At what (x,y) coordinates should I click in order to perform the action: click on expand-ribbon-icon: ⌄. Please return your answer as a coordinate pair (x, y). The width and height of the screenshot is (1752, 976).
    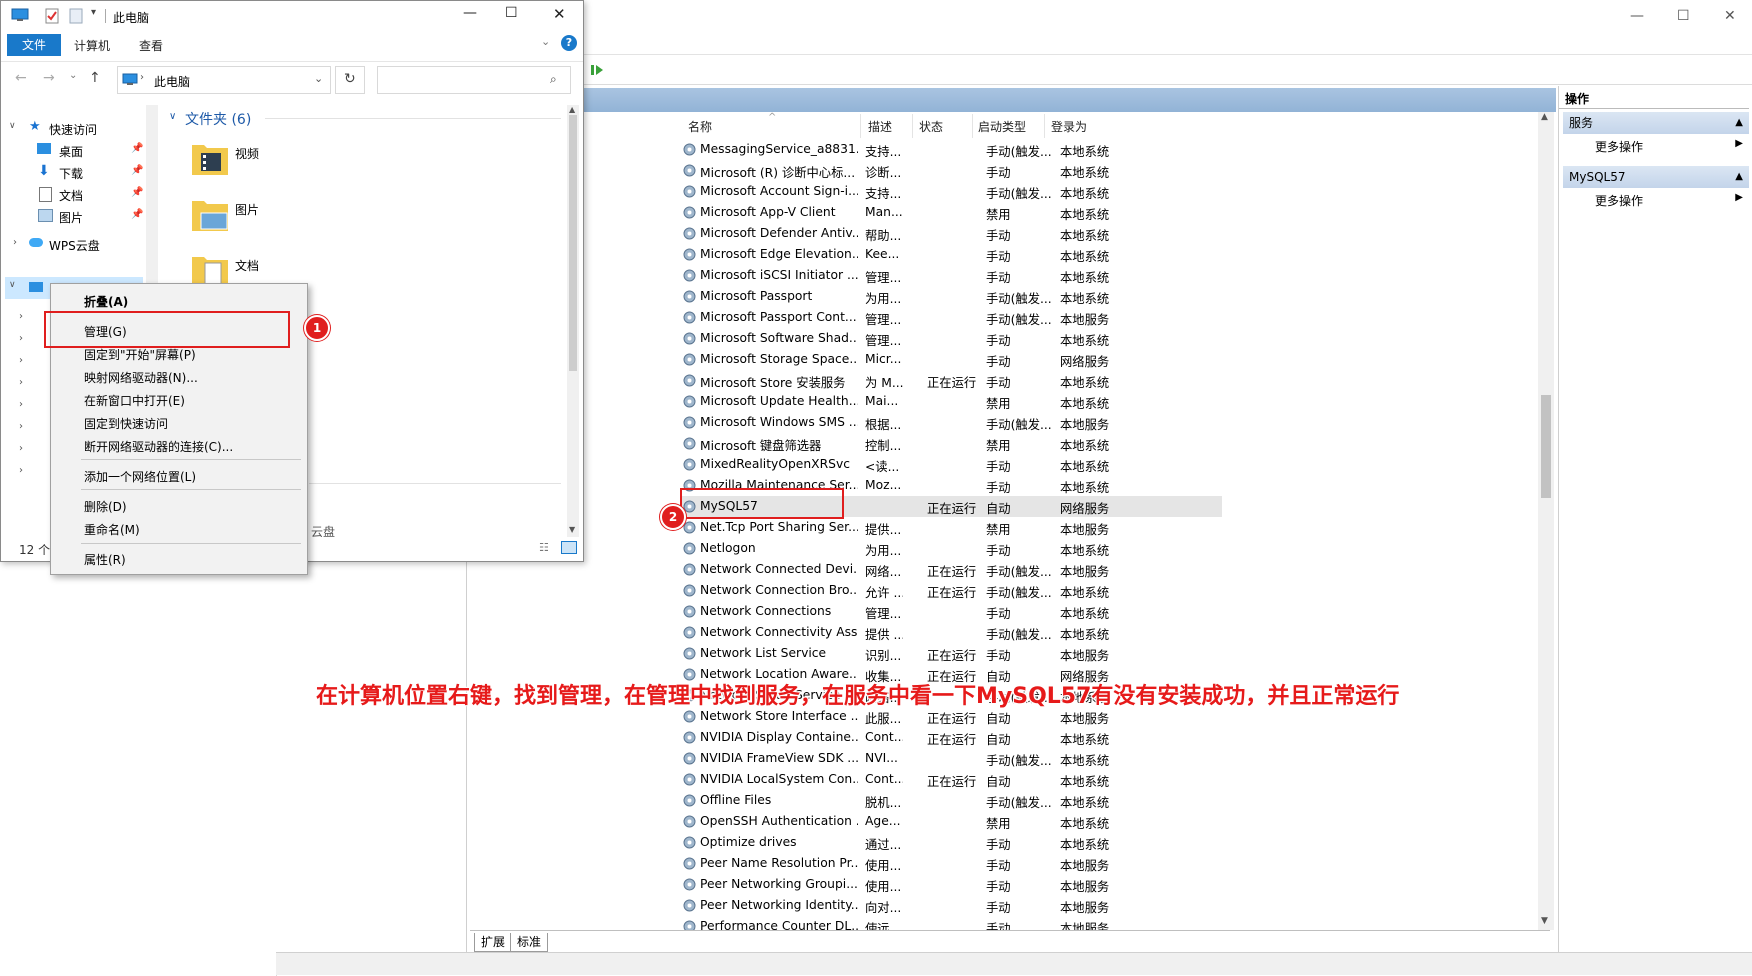
    Looking at the image, I should click on (545, 41).